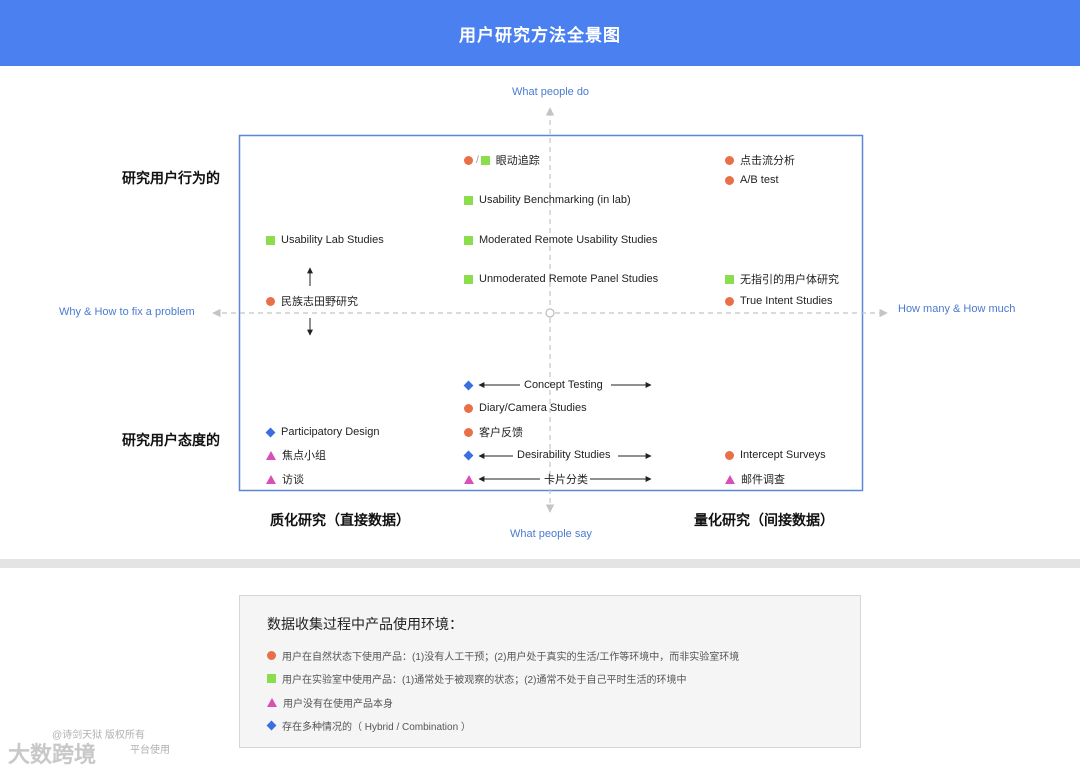 This screenshot has width=1080, height=776. I want to click on method-concept-testing, so click(471, 385).